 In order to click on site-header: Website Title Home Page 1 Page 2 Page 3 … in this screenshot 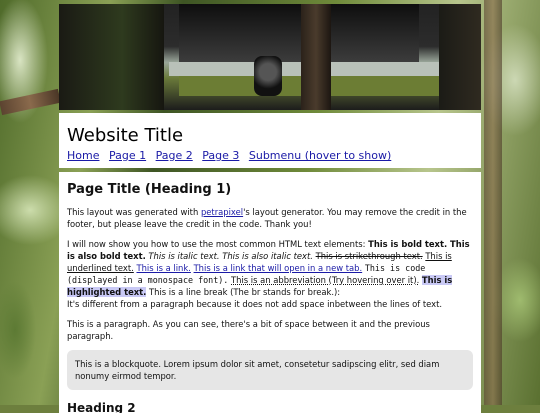, I will do `click(270, 140)`.